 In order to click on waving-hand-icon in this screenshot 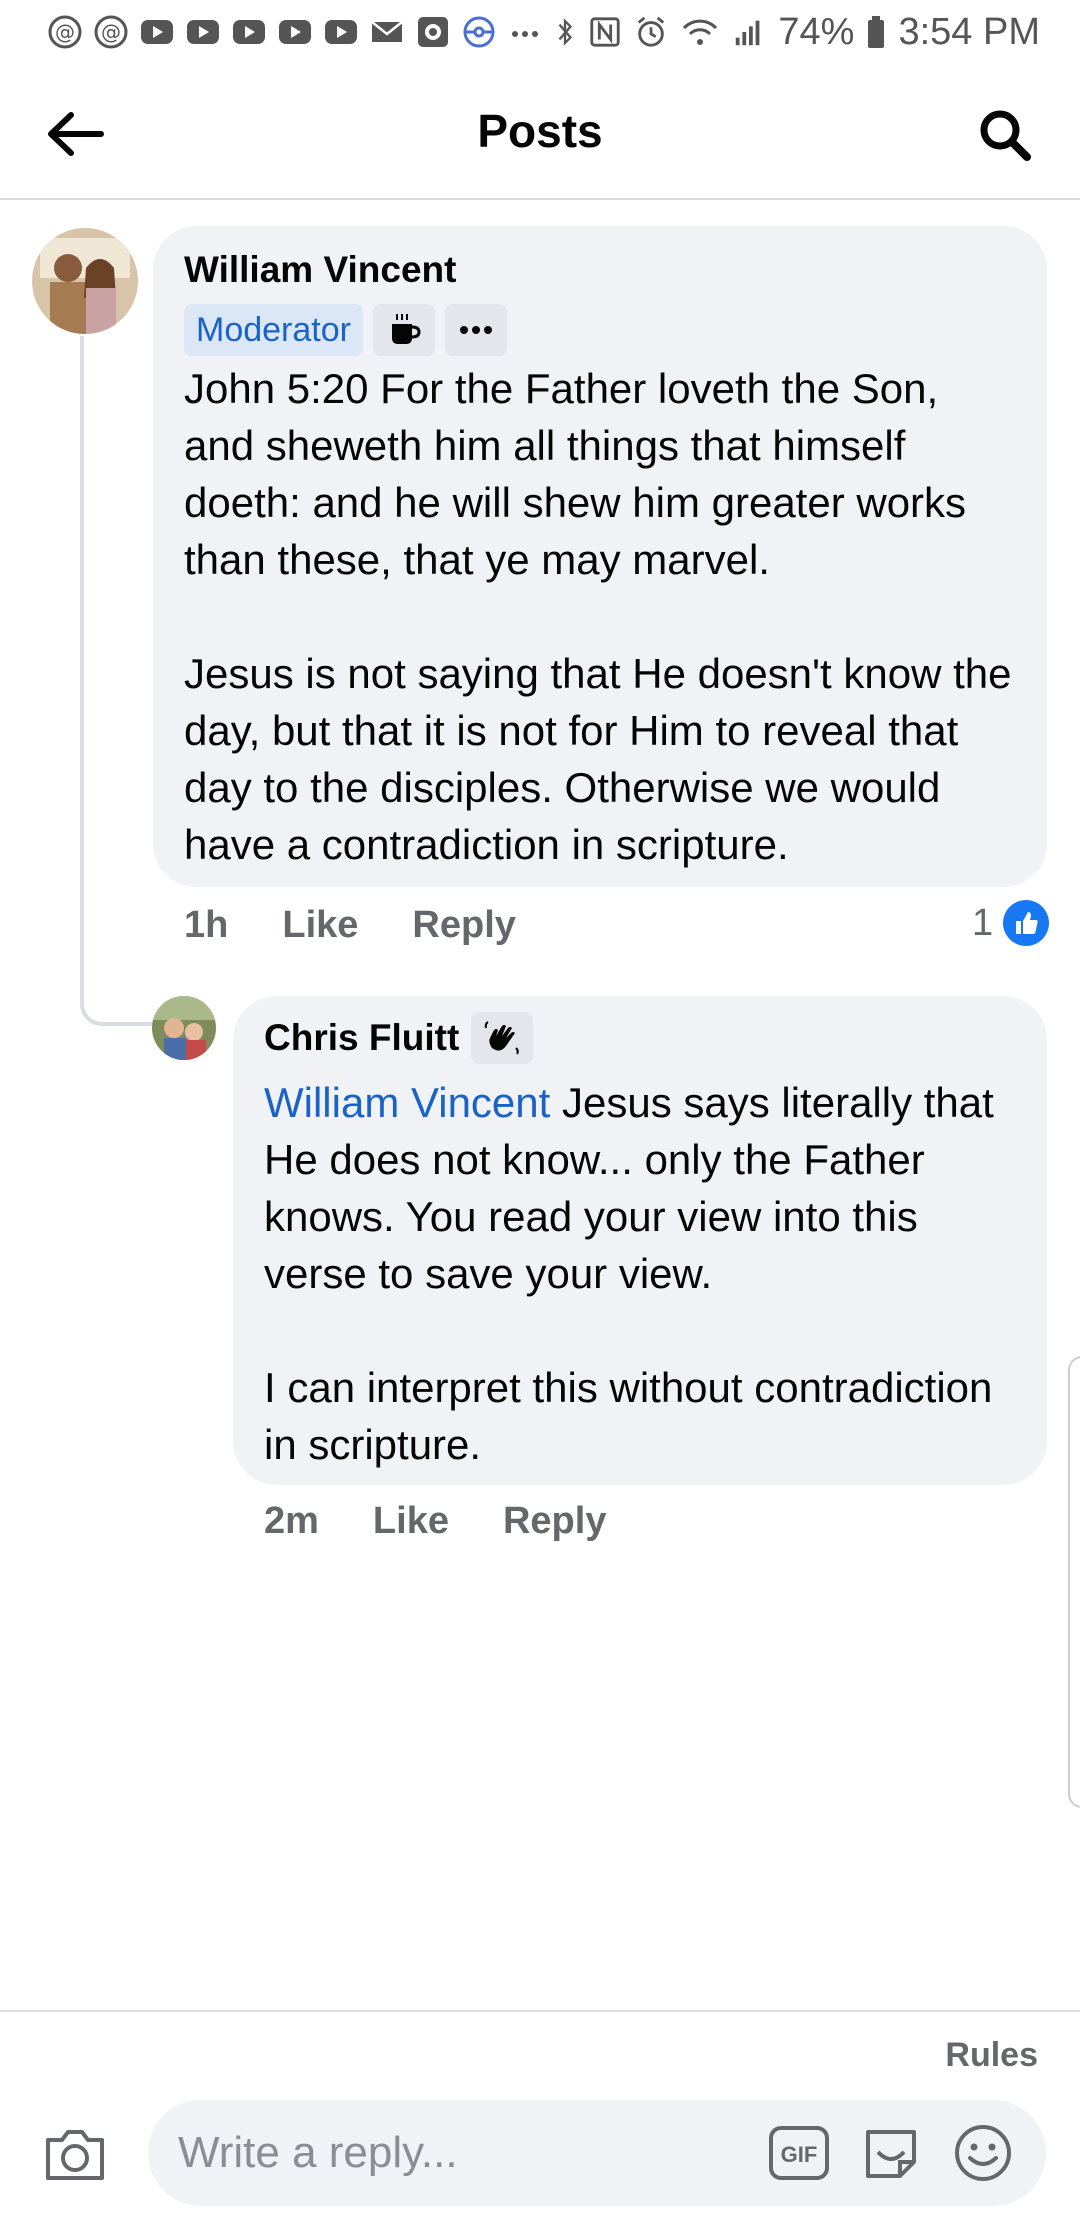, I will do `click(502, 1038)`.